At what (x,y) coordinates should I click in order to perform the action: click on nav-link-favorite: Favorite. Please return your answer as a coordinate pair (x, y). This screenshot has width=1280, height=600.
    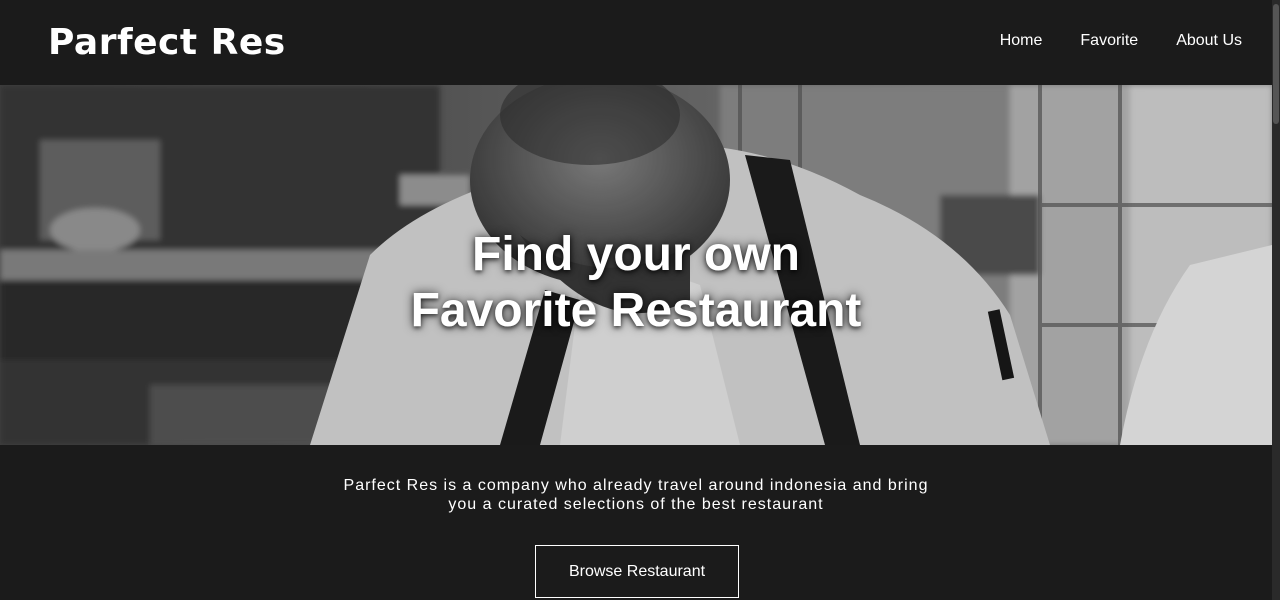
    Looking at the image, I should click on (1109, 40).